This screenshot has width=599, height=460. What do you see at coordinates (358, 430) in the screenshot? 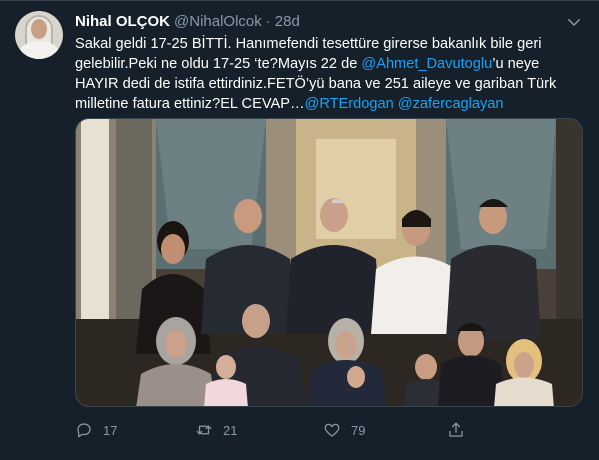
I see `like-count: 79` at bounding box center [358, 430].